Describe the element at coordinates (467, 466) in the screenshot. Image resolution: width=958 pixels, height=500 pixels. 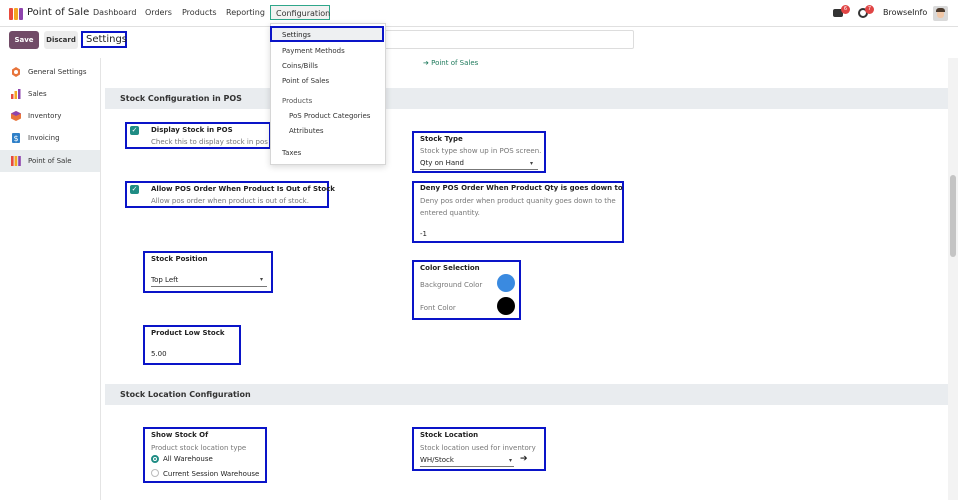
I see `stock-location-underline` at that location.